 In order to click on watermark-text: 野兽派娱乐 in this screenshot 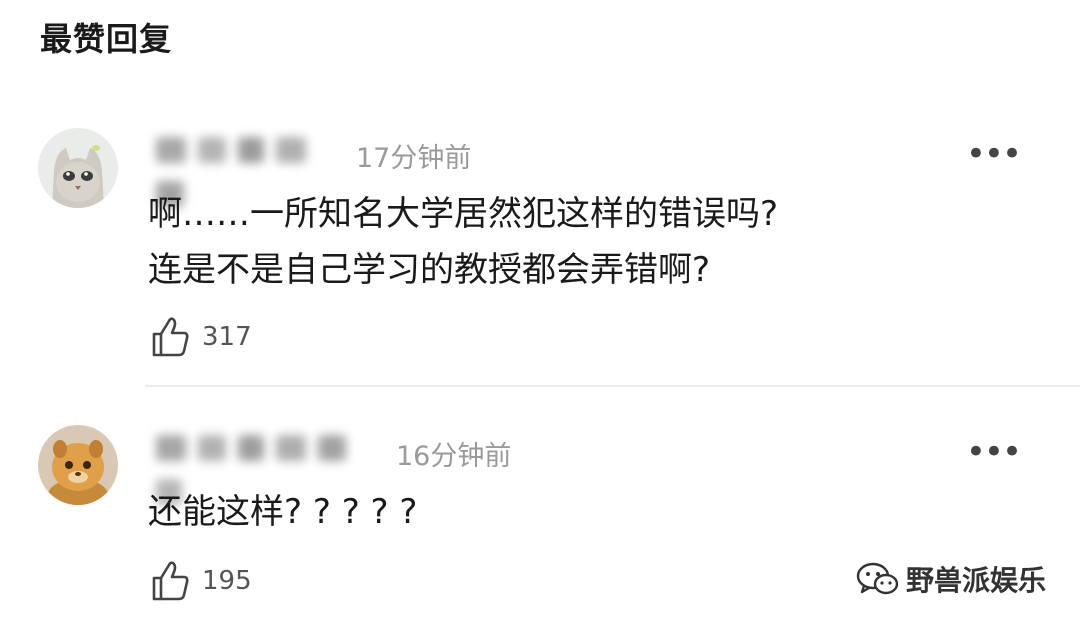, I will do `click(975, 580)`.